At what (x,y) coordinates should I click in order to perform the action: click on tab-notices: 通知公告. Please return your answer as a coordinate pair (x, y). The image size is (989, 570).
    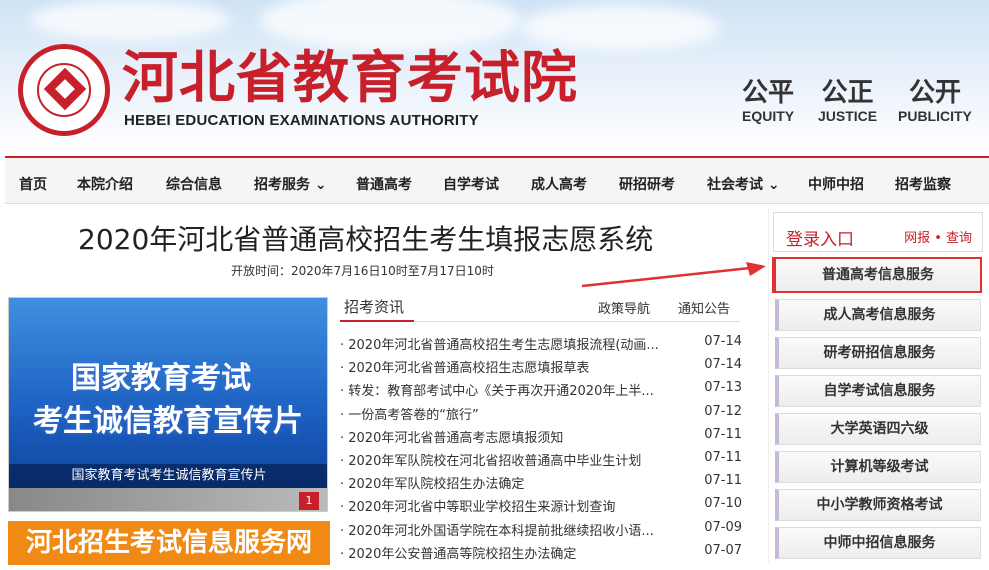
    Looking at the image, I should click on (704, 307).